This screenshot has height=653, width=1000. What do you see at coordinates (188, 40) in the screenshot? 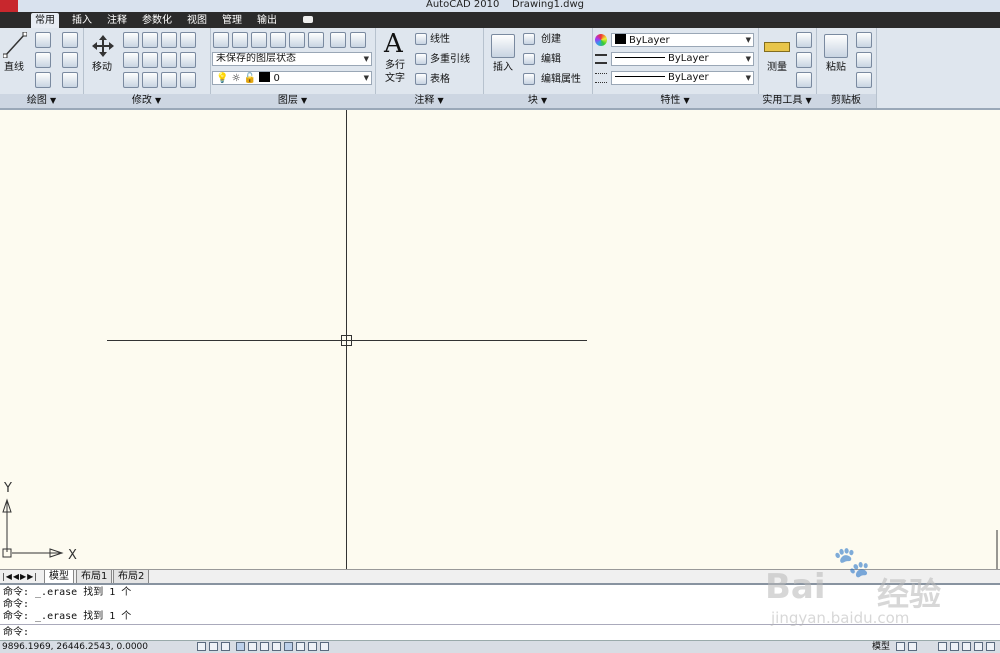
I see `erase-icon` at bounding box center [188, 40].